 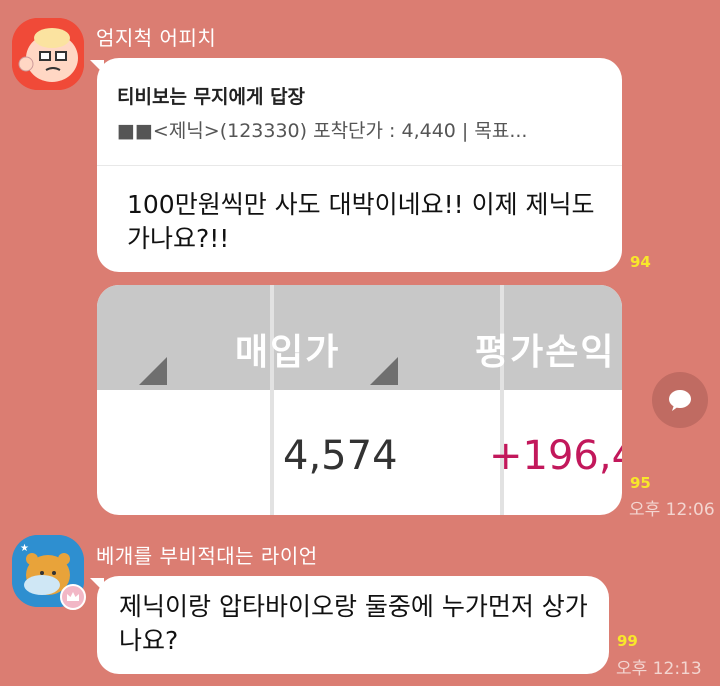 I want to click on sender-name: 엄지척 어피치, so click(x=156, y=38).